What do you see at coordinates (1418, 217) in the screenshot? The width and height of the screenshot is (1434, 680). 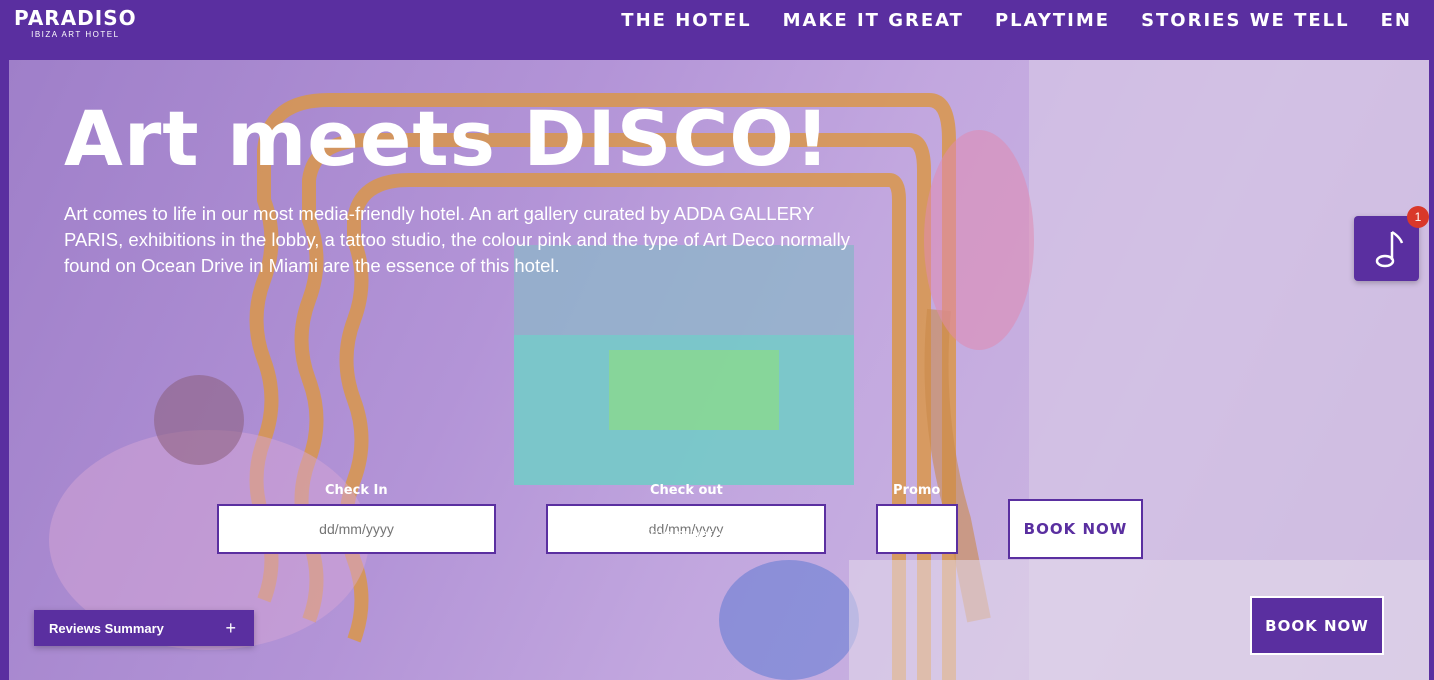 I see `notification-badge: 1` at bounding box center [1418, 217].